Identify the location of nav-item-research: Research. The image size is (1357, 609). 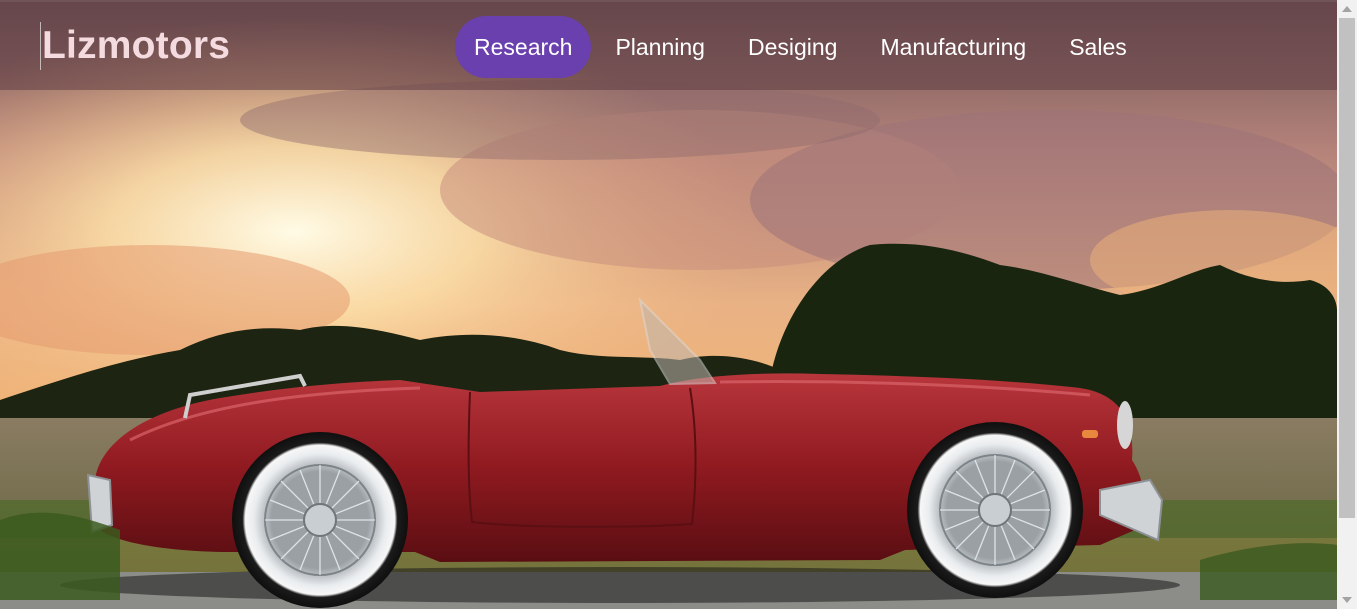
(523, 47).